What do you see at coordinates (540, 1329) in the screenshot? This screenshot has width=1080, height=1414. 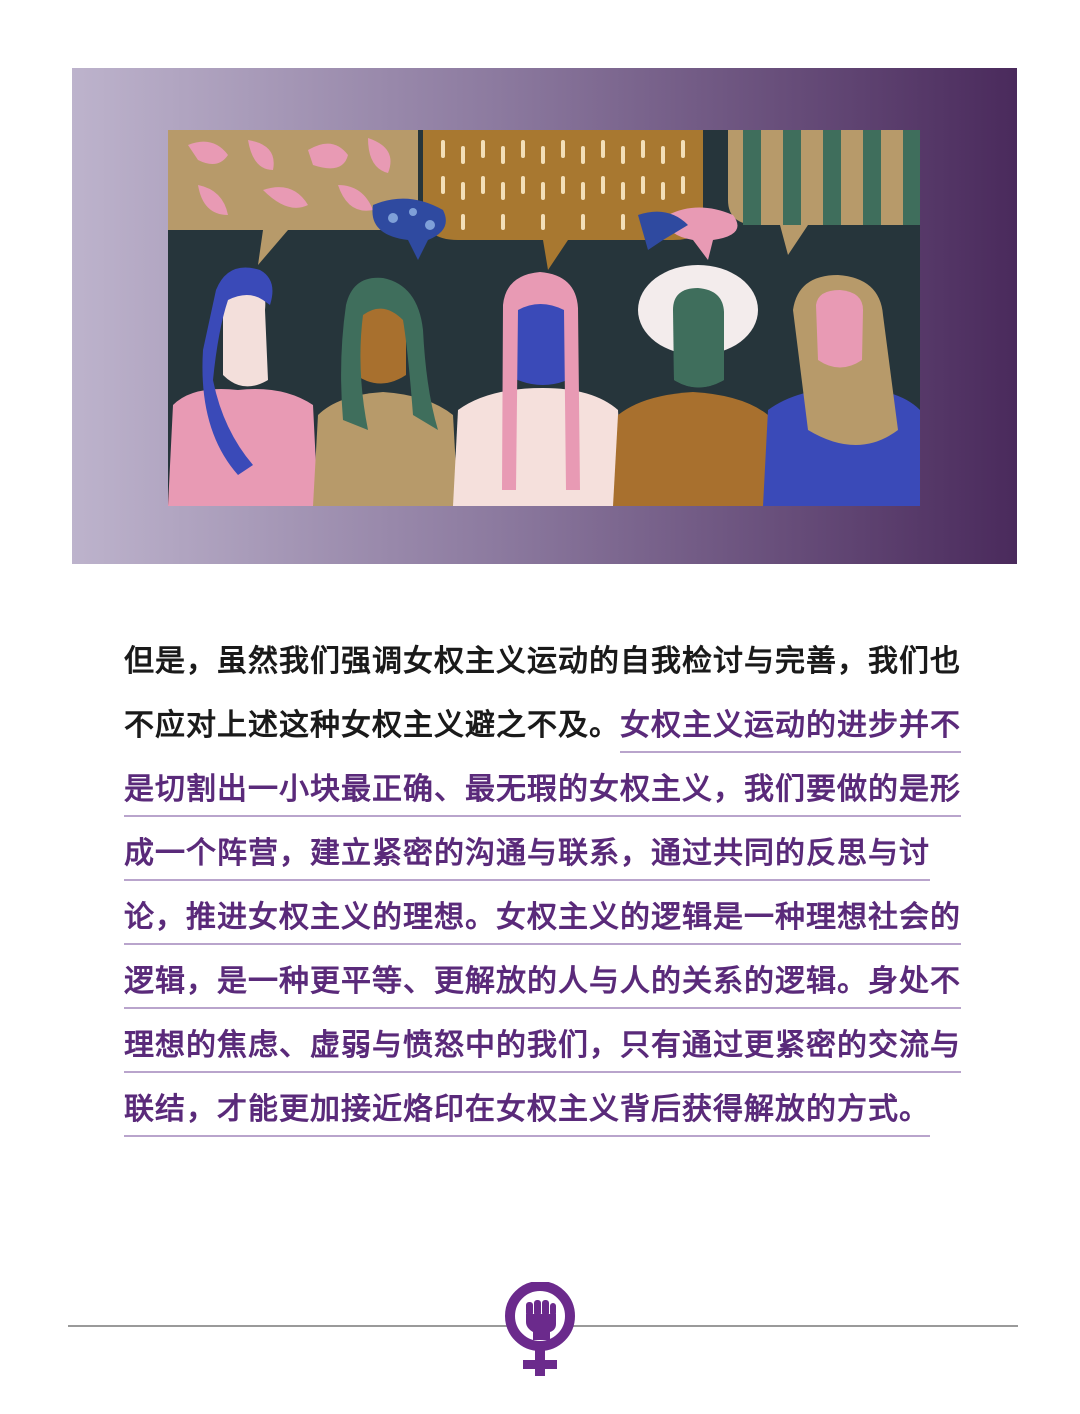 I see `feminist-fist-symbol-icon` at bounding box center [540, 1329].